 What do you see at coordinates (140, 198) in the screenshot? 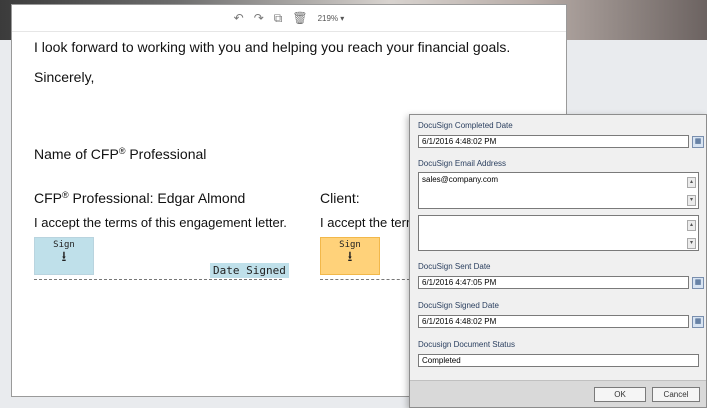
I see `cfp-professional-line: CFP® Professional: Edgar Almond` at bounding box center [140, 198].